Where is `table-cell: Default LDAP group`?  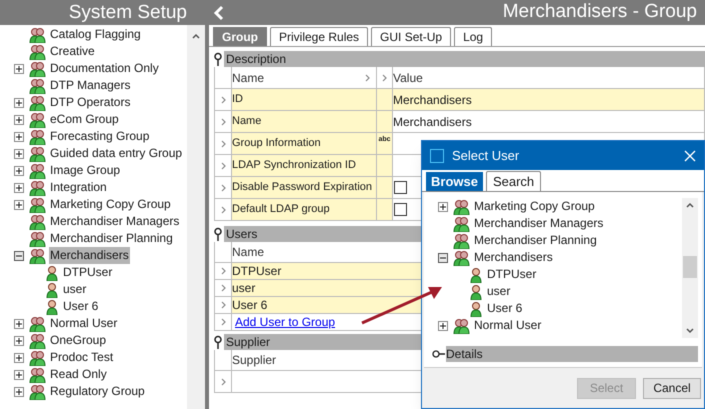 table-cell: Default LDAP group is located at coordinates (304, 210).